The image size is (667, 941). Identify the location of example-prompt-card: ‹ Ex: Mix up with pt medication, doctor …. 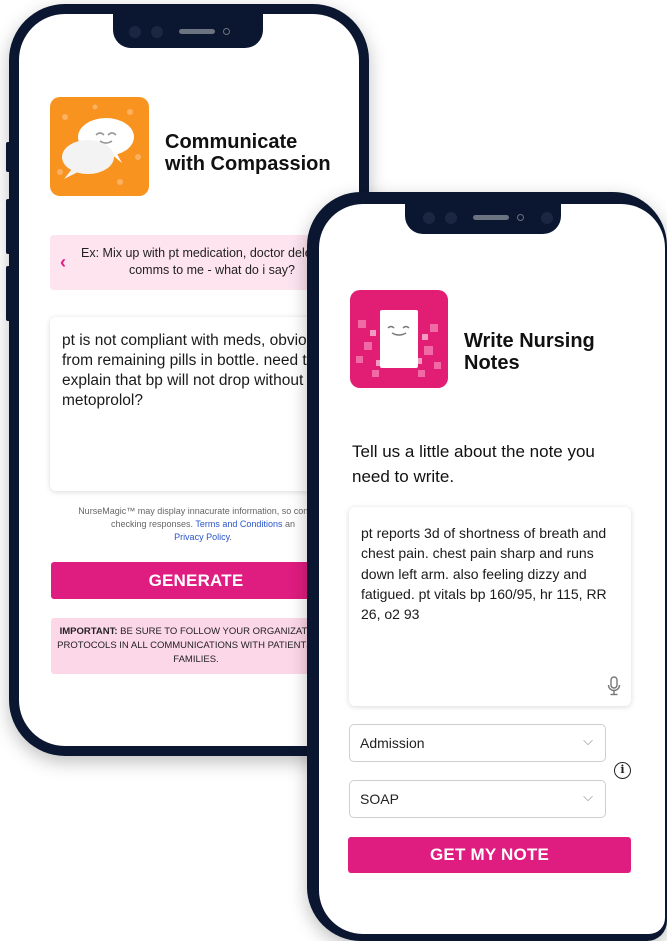
(200, 262).